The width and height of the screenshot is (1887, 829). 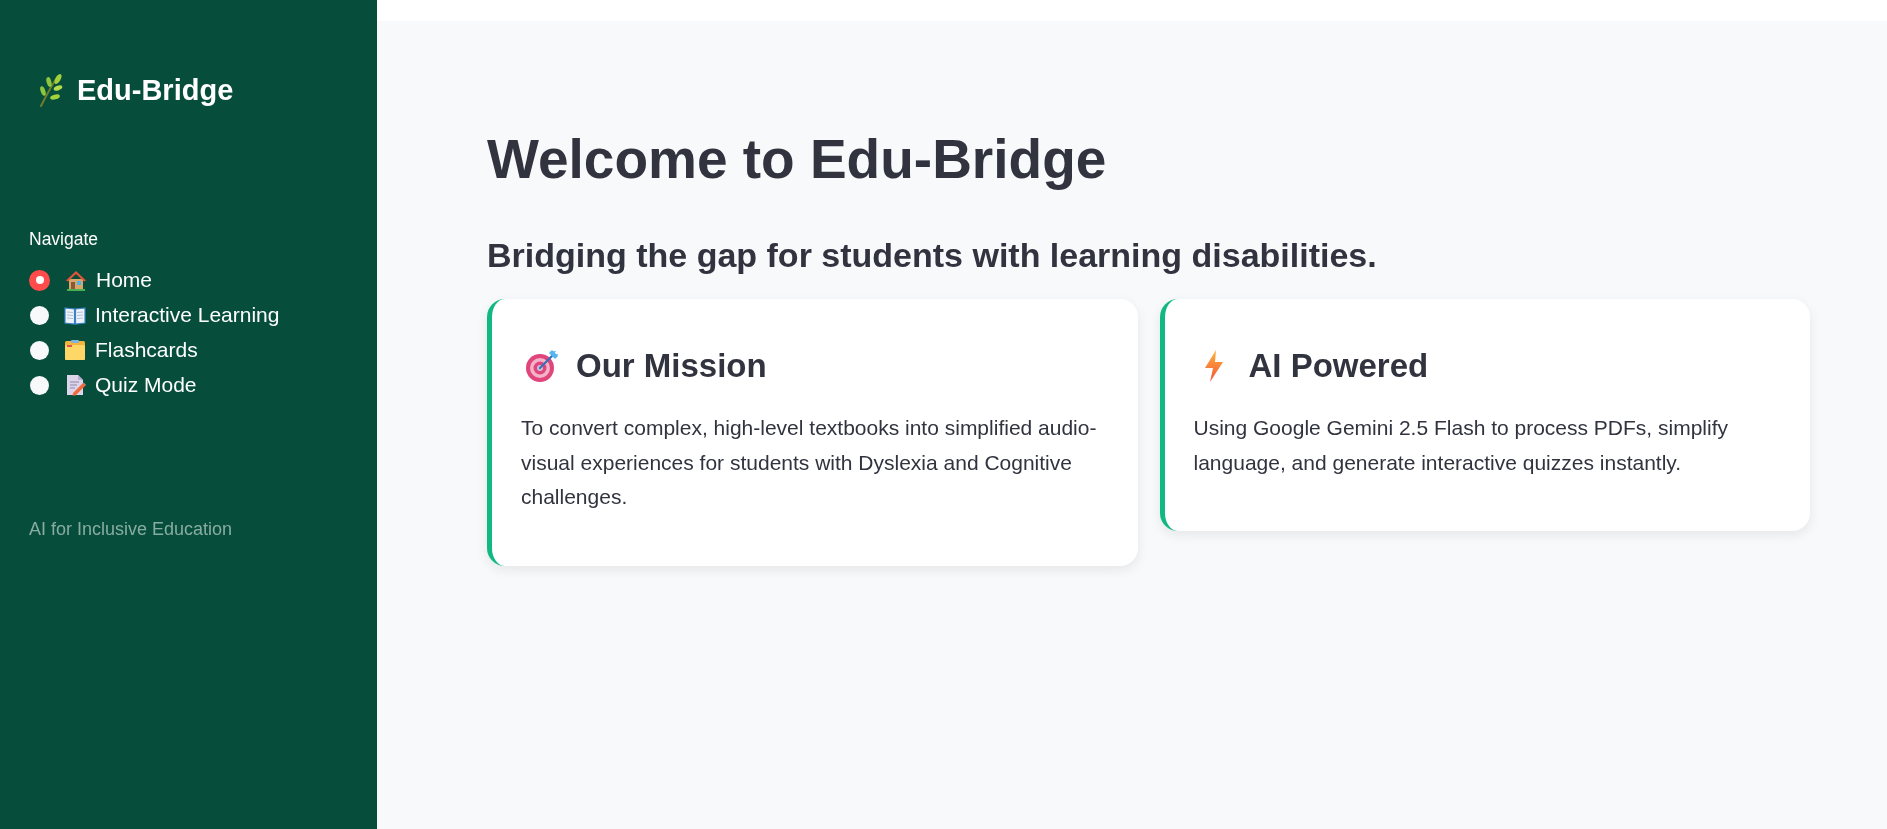 I want to click on card-description: To convert complex, high-level textbooks into simplified audio-visual experiences for students with Dyslexia and Cognitive challenges., so click(x=809, y=462).